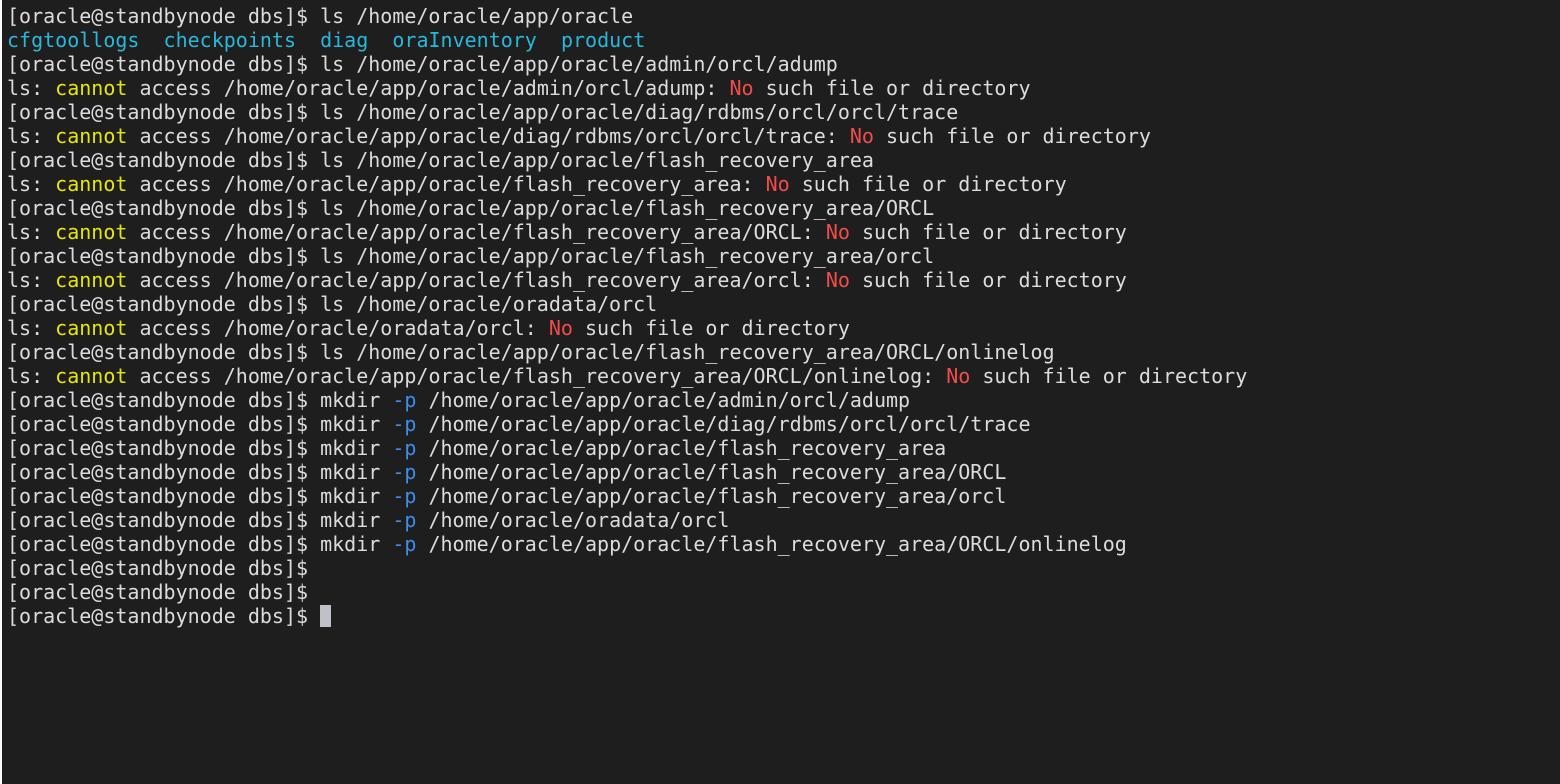 The height and width of the screenshot is (784, 1560). What do you see at coordinates (73, 40) in the screenshot?
I see `directory-name: cfgtoollogs` at bounding box center [73, 40].